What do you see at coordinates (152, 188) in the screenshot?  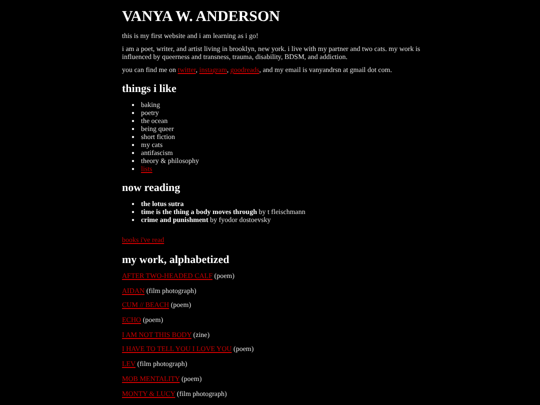 I see `section-heading: now reading` at bounding box center [152, 188].